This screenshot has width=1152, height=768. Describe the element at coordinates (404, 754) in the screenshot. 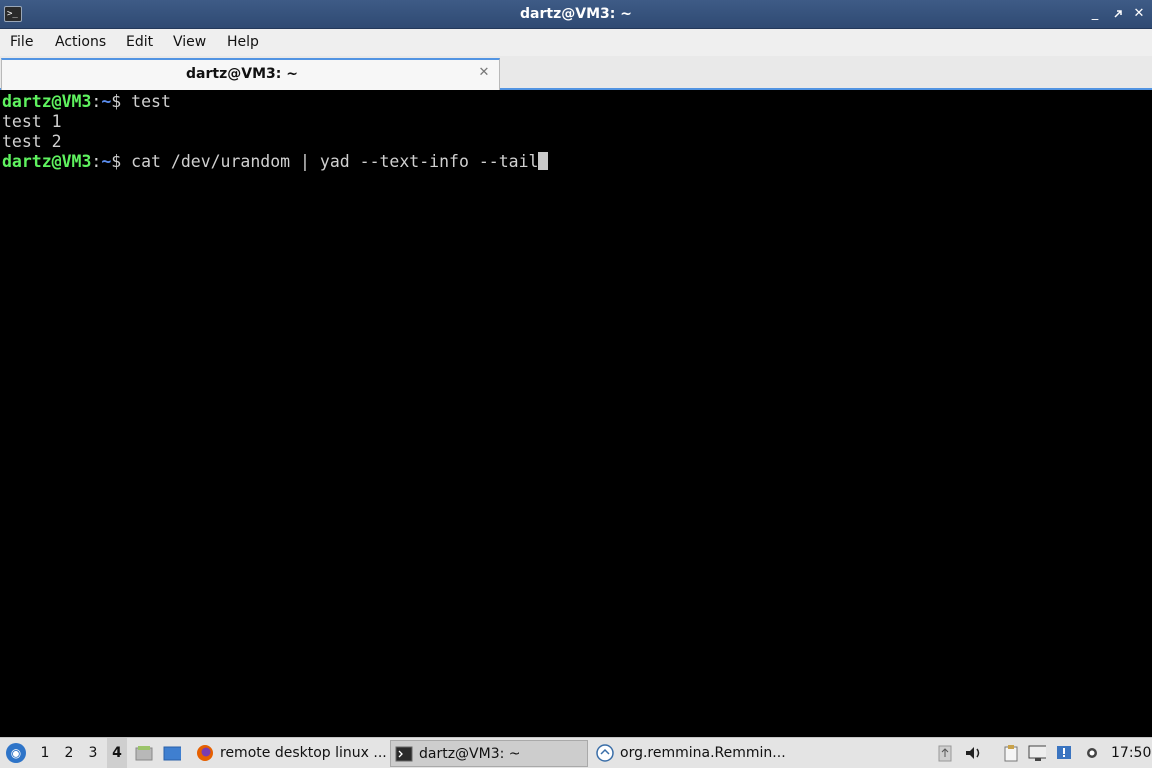

I see `terminal-icon` at that location.